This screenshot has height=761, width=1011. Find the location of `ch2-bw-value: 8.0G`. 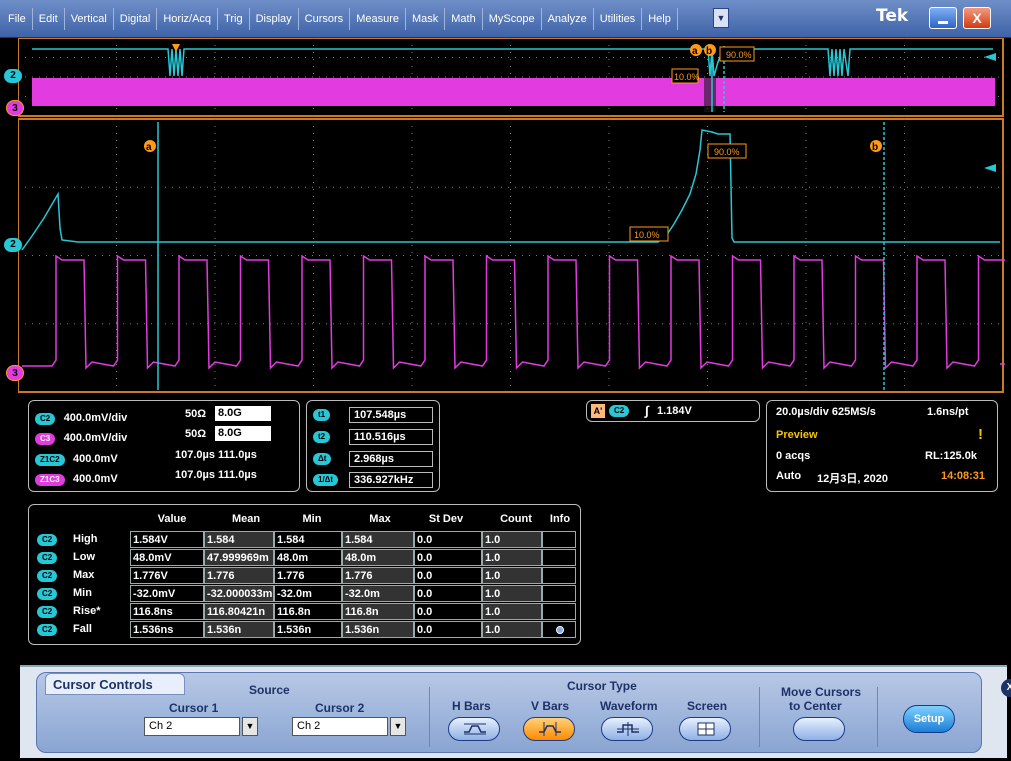

ch2-bw-value: 8.0G is located at coordinates (230, 413).